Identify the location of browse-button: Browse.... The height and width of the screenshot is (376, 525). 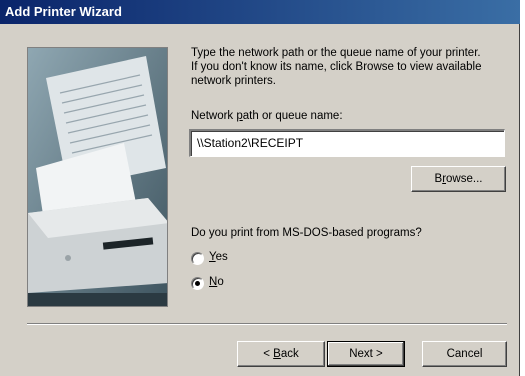
(458, 179).